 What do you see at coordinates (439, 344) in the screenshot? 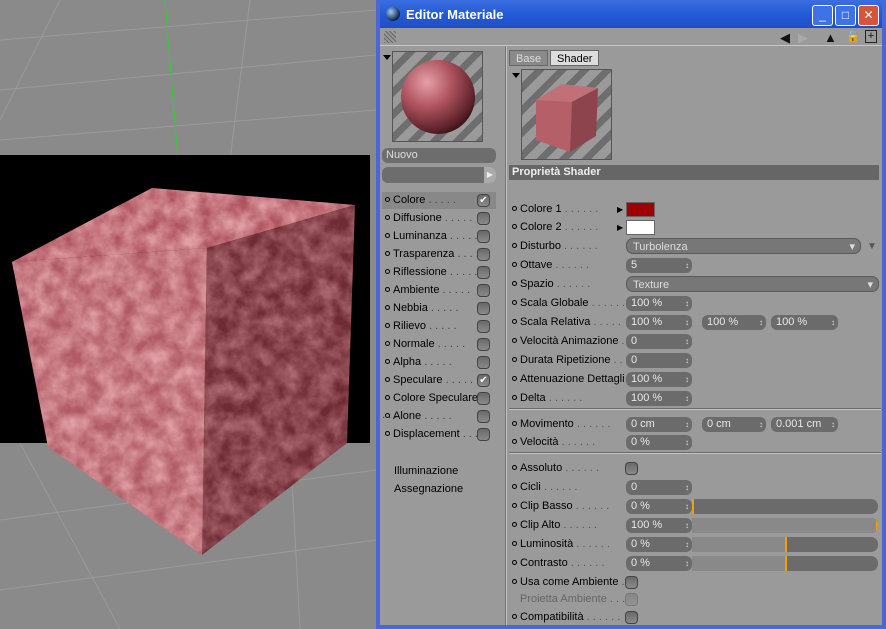
I see `channel-item: Normale . . . . .` at bounding box center [439, 344].